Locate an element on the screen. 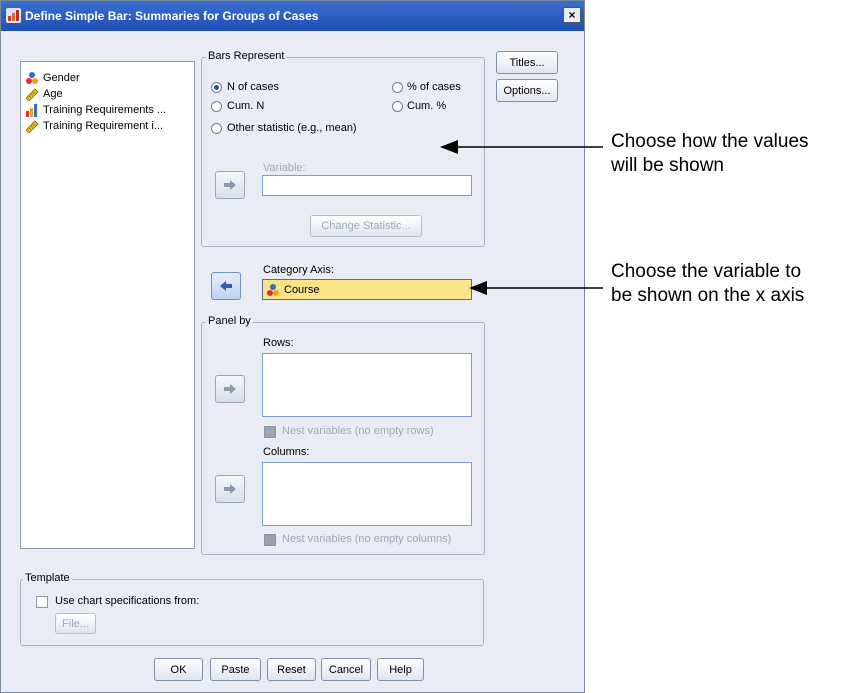 Image resolution: width=862 pixels, height=693 pixels. nest-rows-label: Nest variables (no empty rows) is located at coordinates (358, 431).